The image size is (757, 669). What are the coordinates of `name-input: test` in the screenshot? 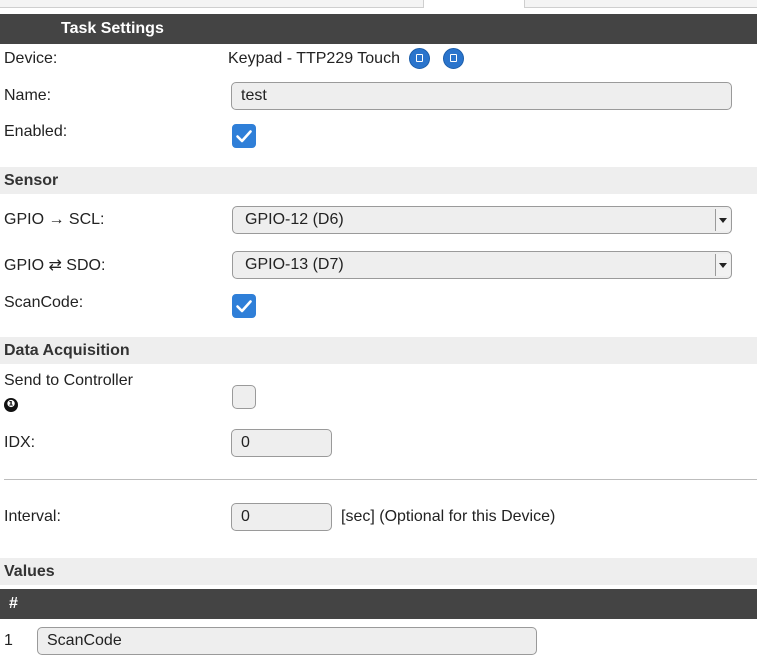 It's located at (481, 96).